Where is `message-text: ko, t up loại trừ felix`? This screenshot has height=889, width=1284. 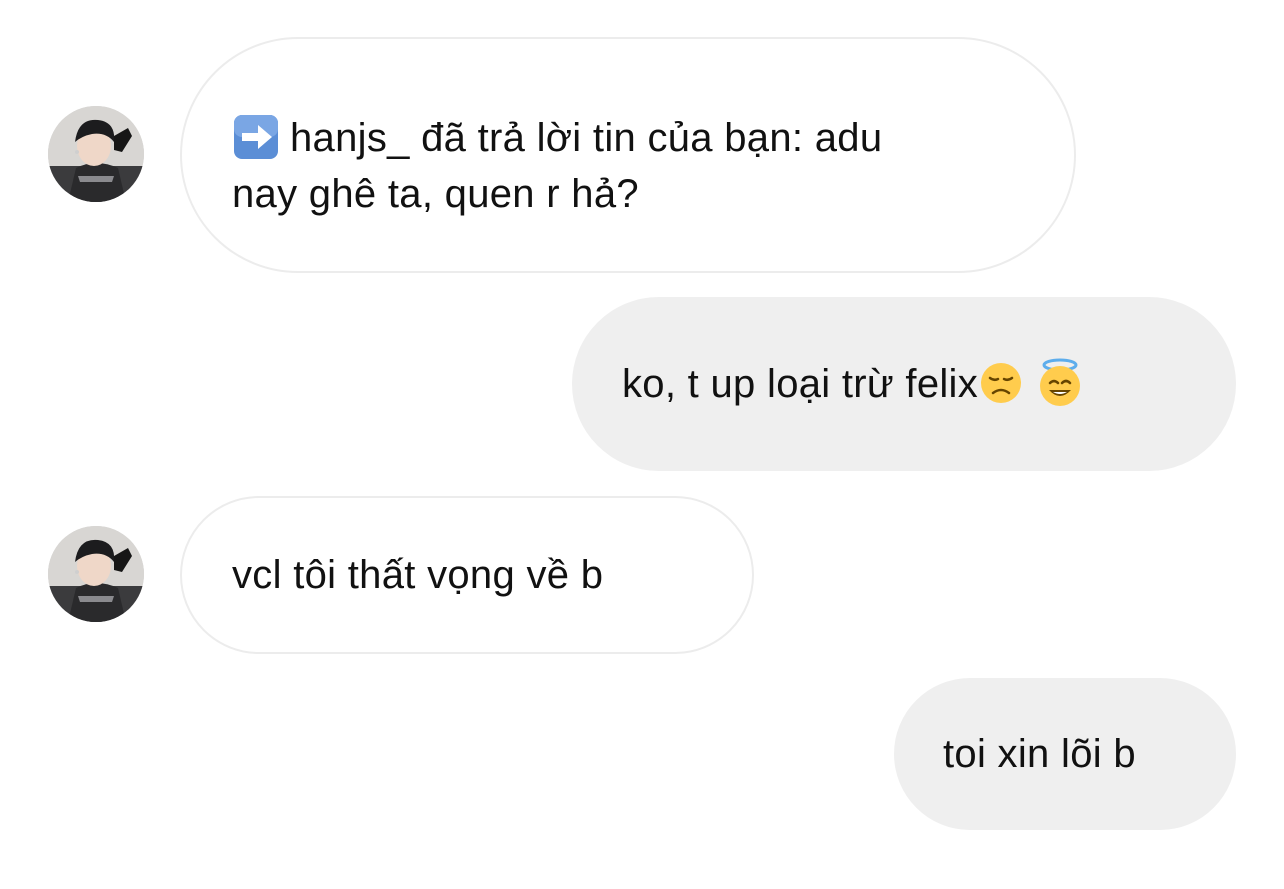 message-text: ko, t up loại trừ felix is located at coordinates (800, 384).